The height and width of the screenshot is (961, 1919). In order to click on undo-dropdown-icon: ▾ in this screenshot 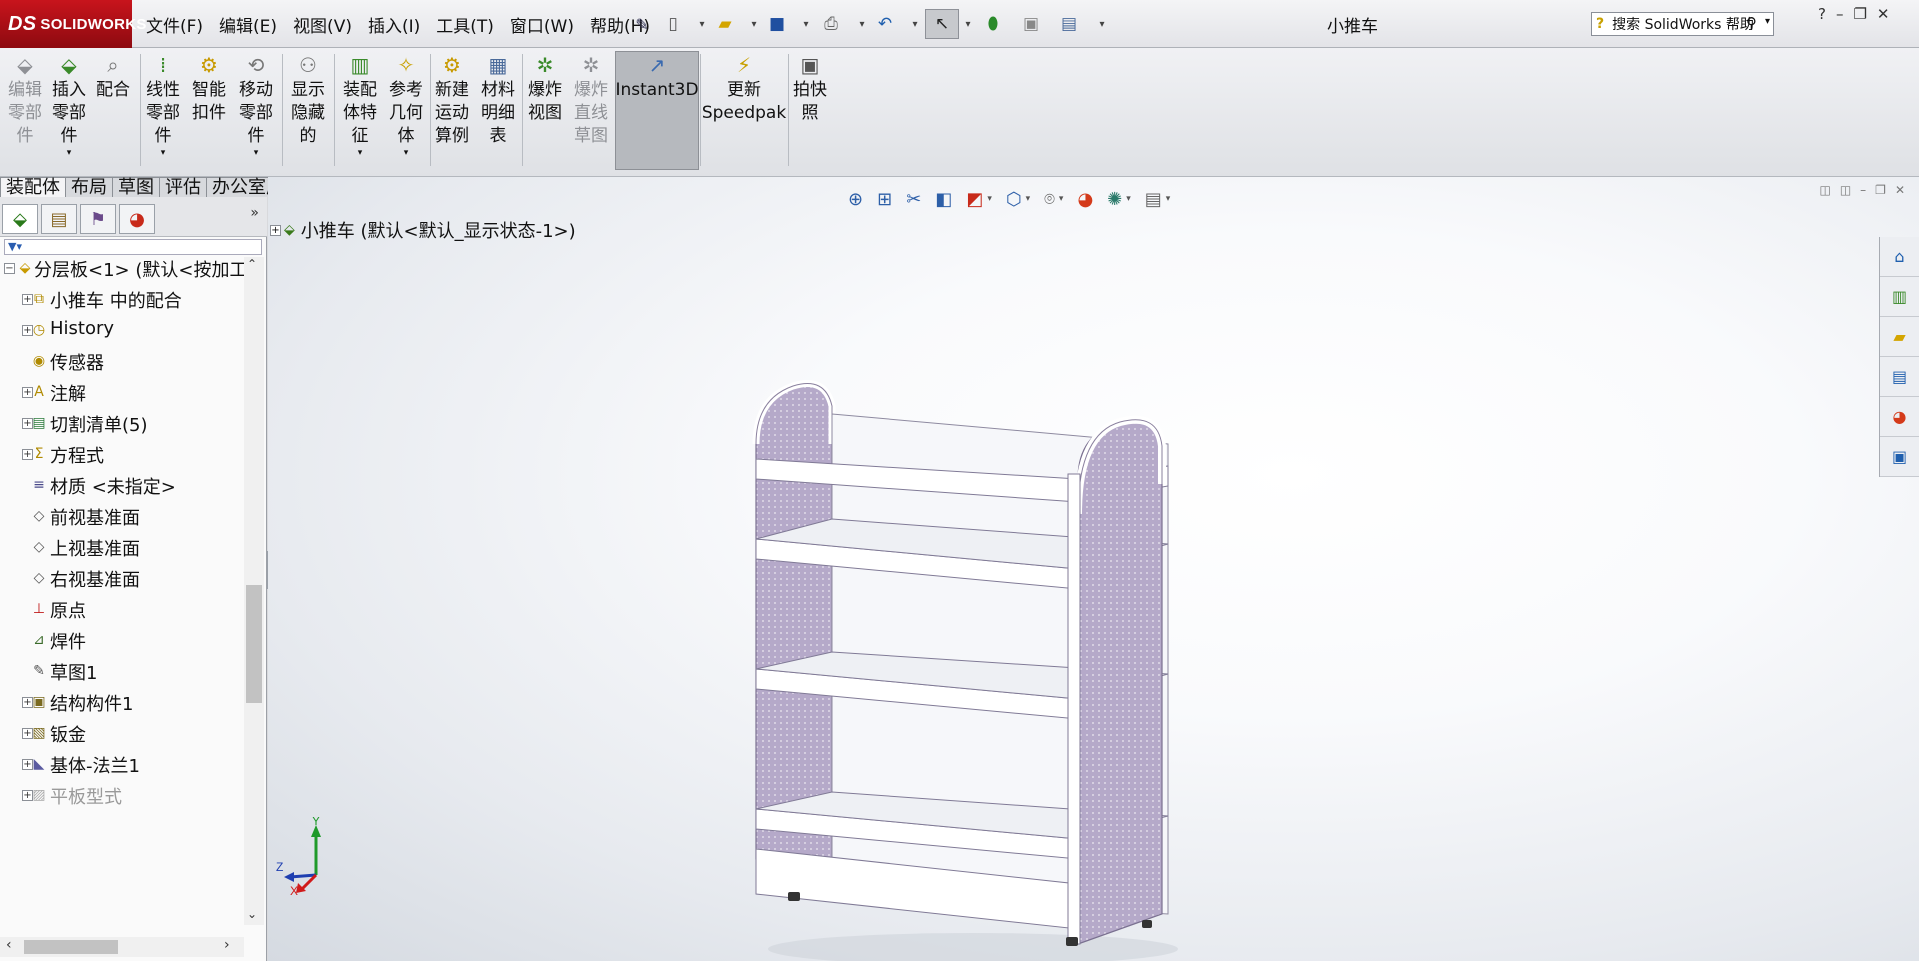, I will do `click(915, 24)`.